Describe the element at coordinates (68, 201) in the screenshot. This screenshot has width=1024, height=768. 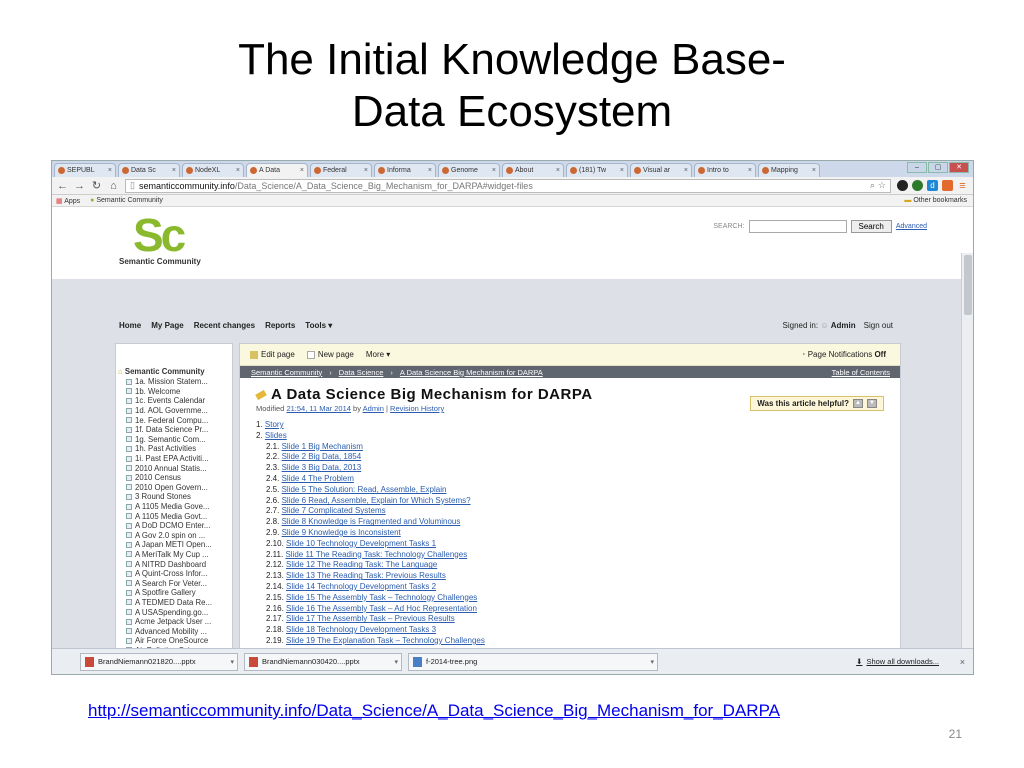
I see `bookmark-apps: ▦ Apps` at that location.